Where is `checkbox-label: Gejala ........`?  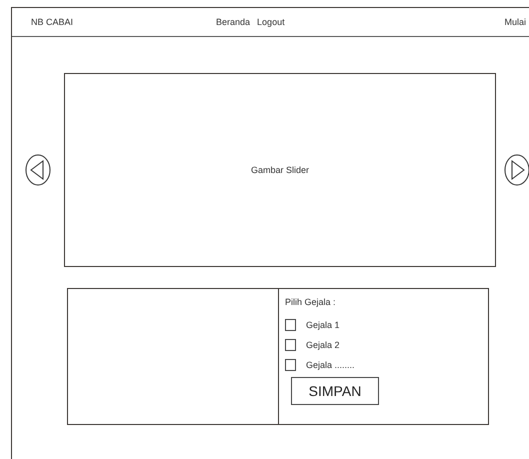 checkbox-label: Gejala ........ is located at coordinates (330, 365).